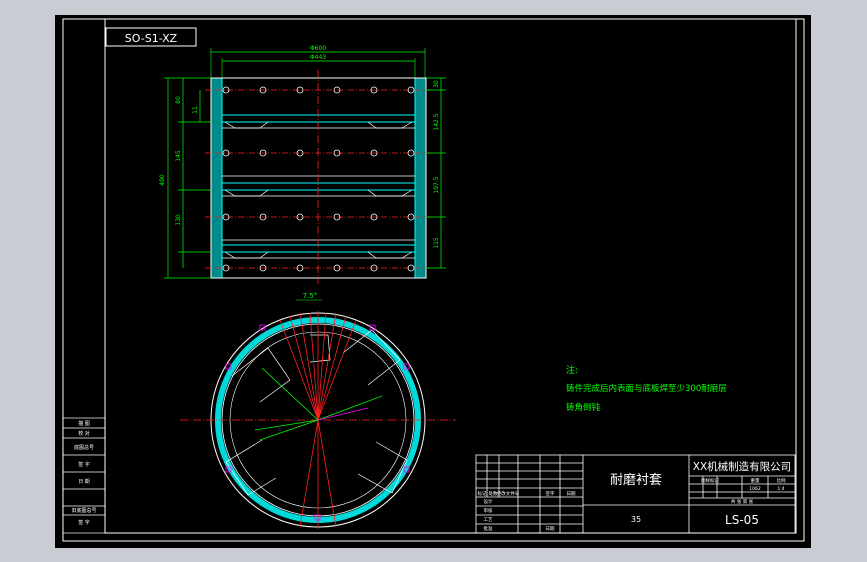  Describe the element at coordinates (84, 447) in the screenshot. I see `side-row-3: 底图总号` at that location.